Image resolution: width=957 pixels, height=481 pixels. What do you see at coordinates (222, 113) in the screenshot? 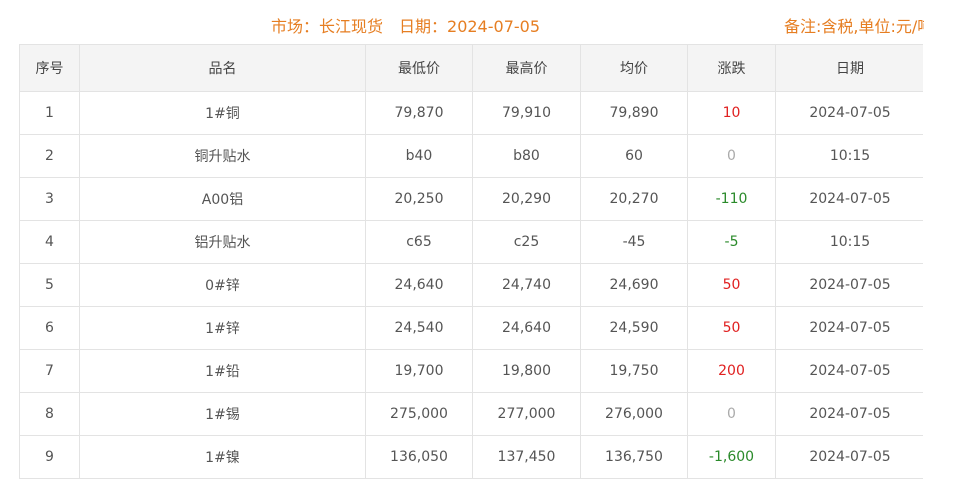
I see `cell-name: 1#铜` at bounding box center [222, 113].